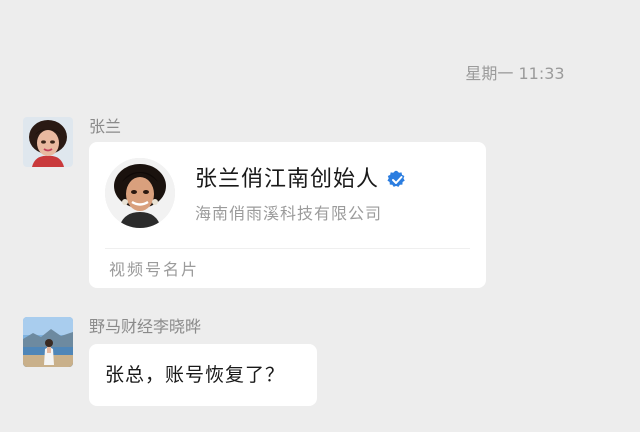  I want to click on verified-badge-icon, so click(397, 180).